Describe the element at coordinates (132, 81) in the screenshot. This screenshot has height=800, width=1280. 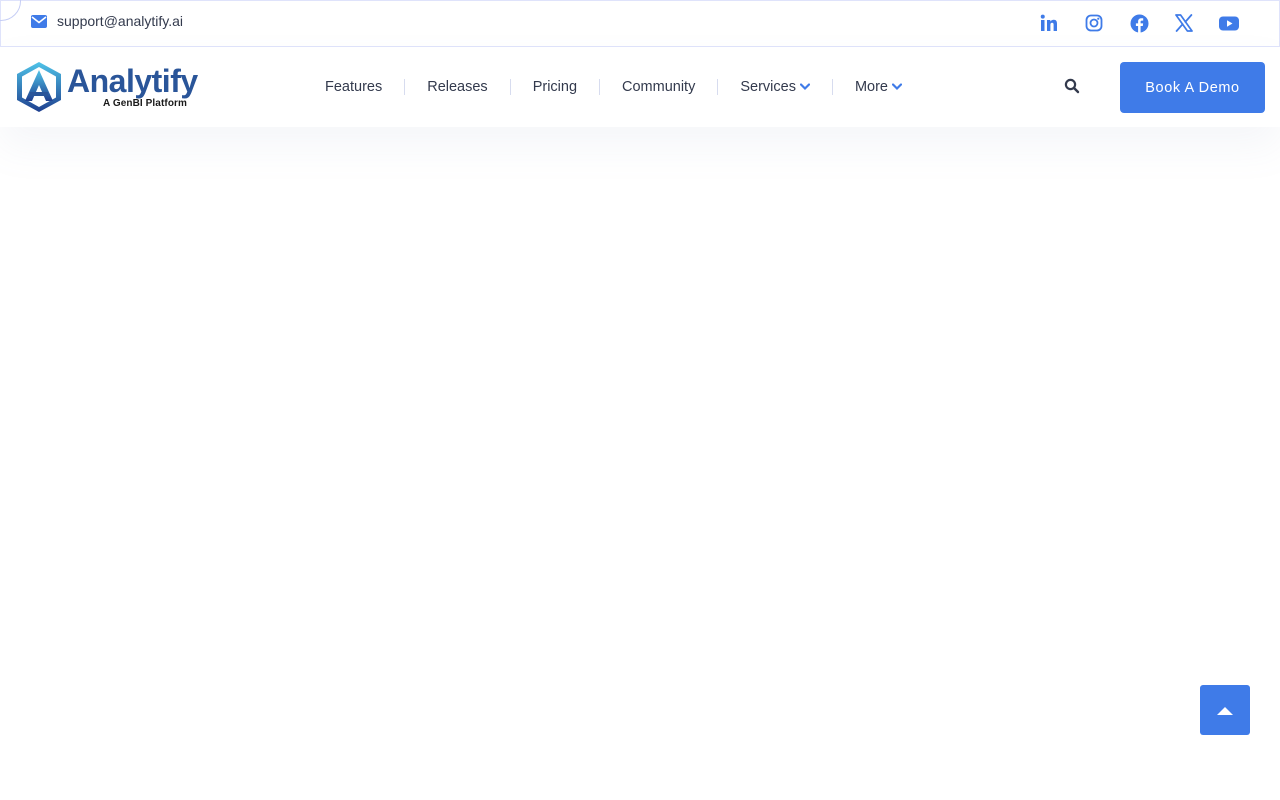
I see `logo-wordmark: Analytify` at that location.